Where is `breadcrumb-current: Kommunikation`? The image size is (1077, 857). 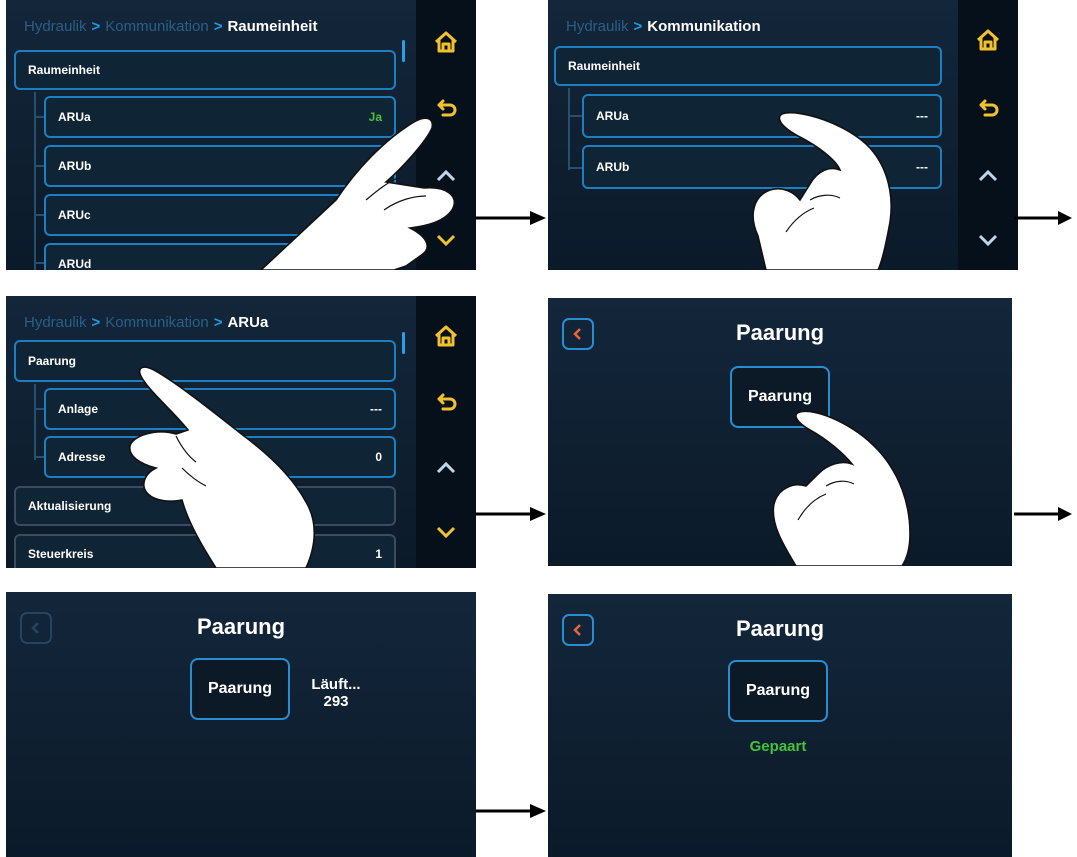 breadcrumb-current: Kommunikation is located at coordinates (704, 26).